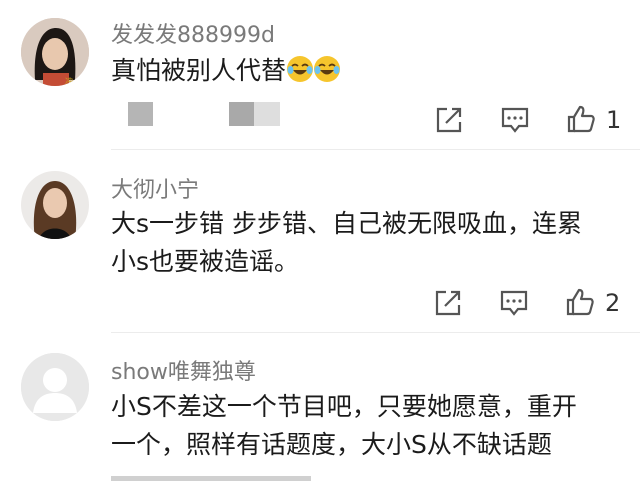 The height and width of the screenshot is (481, 640). What do you see at coordinates (344, 406) in the screenshot?
I see `comment-text-line: 小S不差这一个节目吧，只要她愿意，重开` at bounding box center [344, 406].